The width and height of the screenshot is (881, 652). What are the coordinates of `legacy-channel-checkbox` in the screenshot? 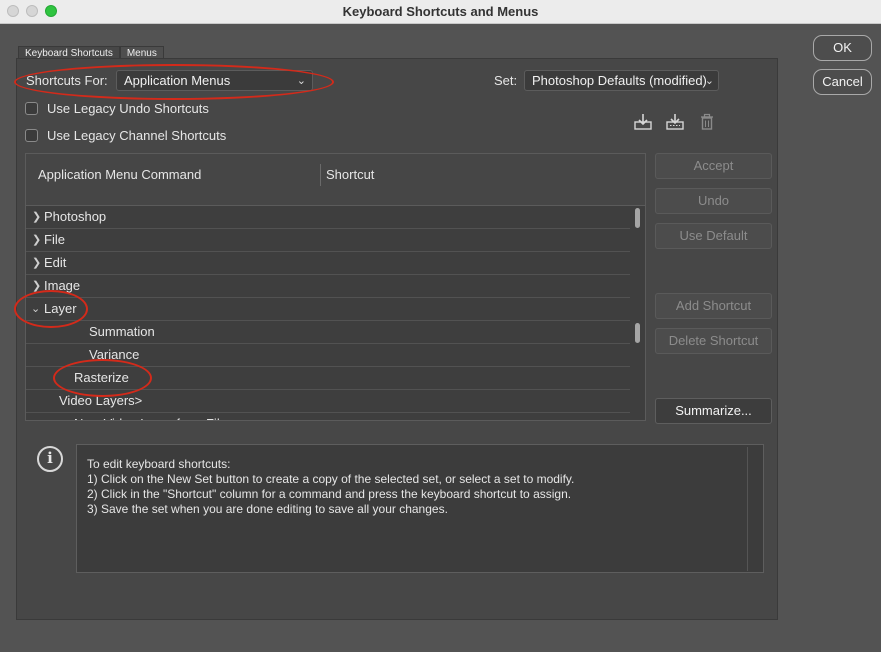 It's located at (31, 135).